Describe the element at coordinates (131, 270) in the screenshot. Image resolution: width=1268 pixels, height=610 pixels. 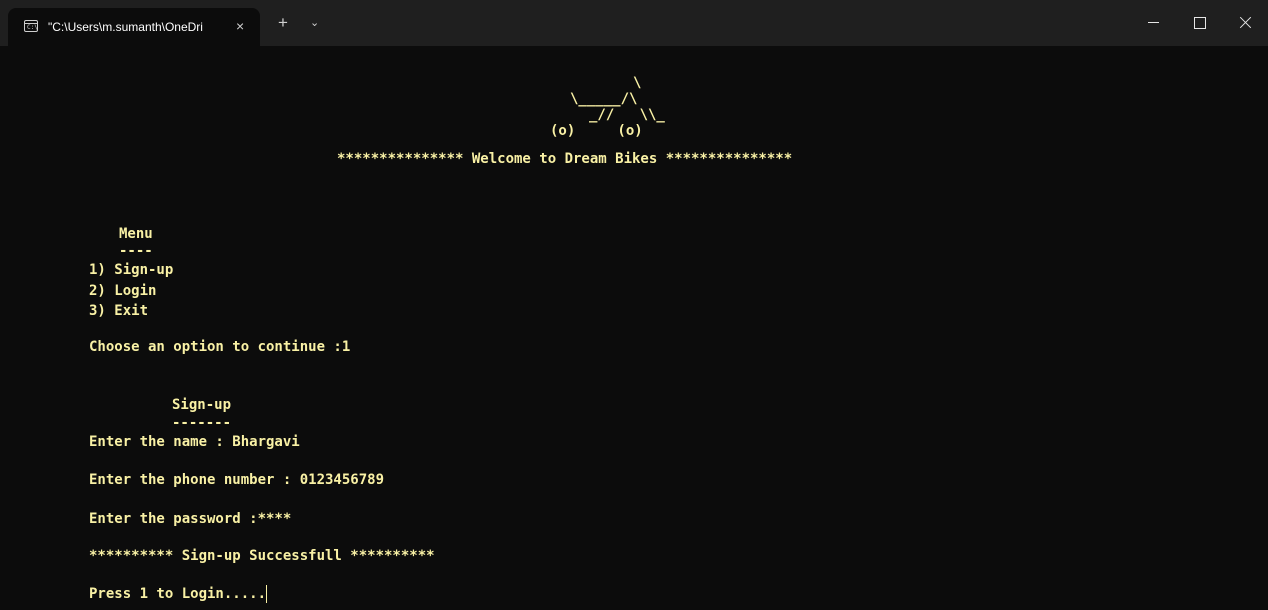
I see `menu-option-signup: 1) Sign-up` at that location.